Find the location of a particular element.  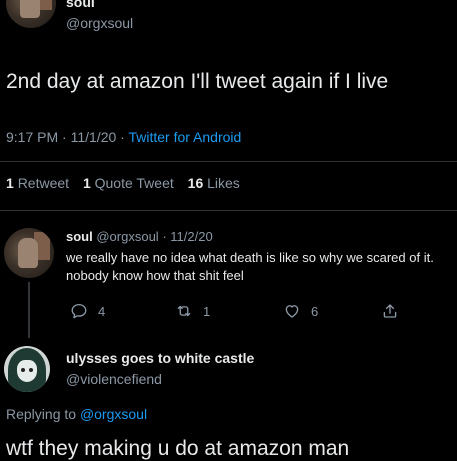

tweet-time: 9:17 PM is located at coordinates (32, 137).